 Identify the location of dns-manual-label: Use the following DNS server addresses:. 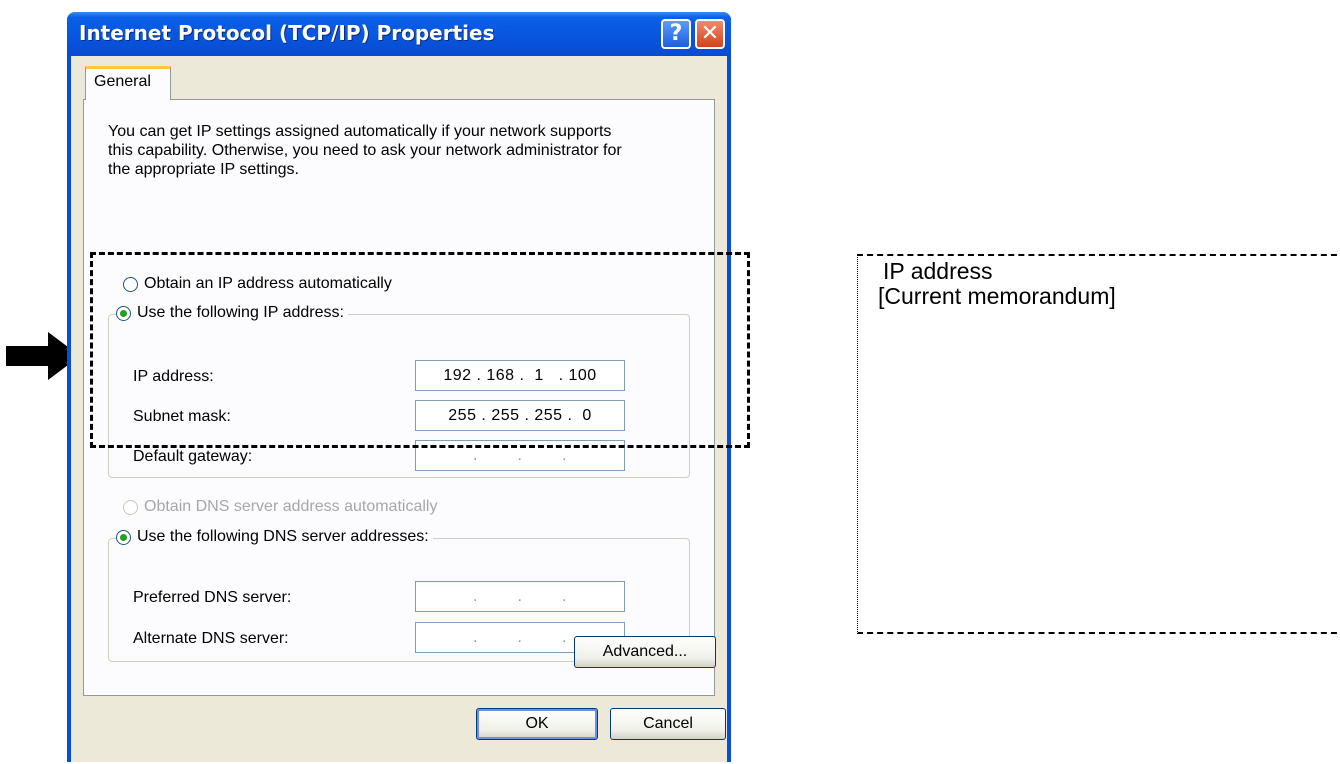
(283, 536).